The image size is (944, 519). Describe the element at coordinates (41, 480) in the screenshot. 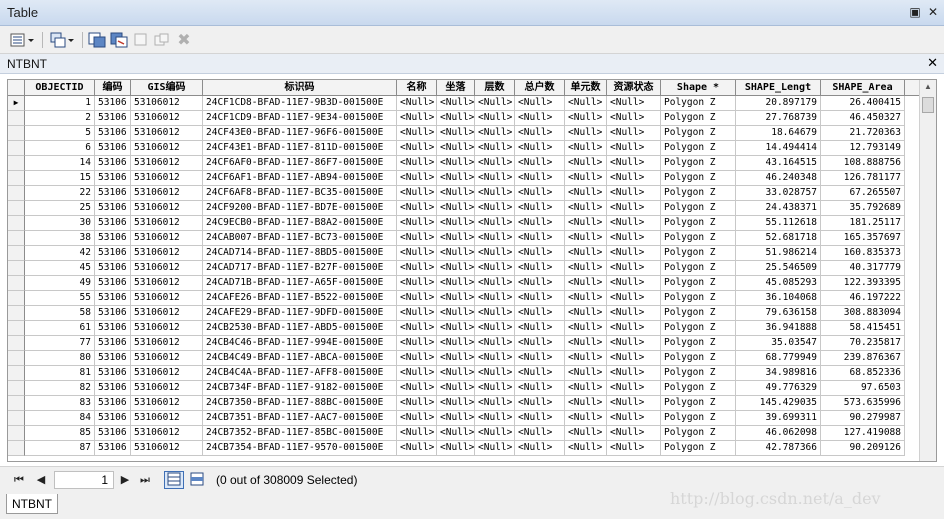

I see `previous-record-icon: ◀` at that location.